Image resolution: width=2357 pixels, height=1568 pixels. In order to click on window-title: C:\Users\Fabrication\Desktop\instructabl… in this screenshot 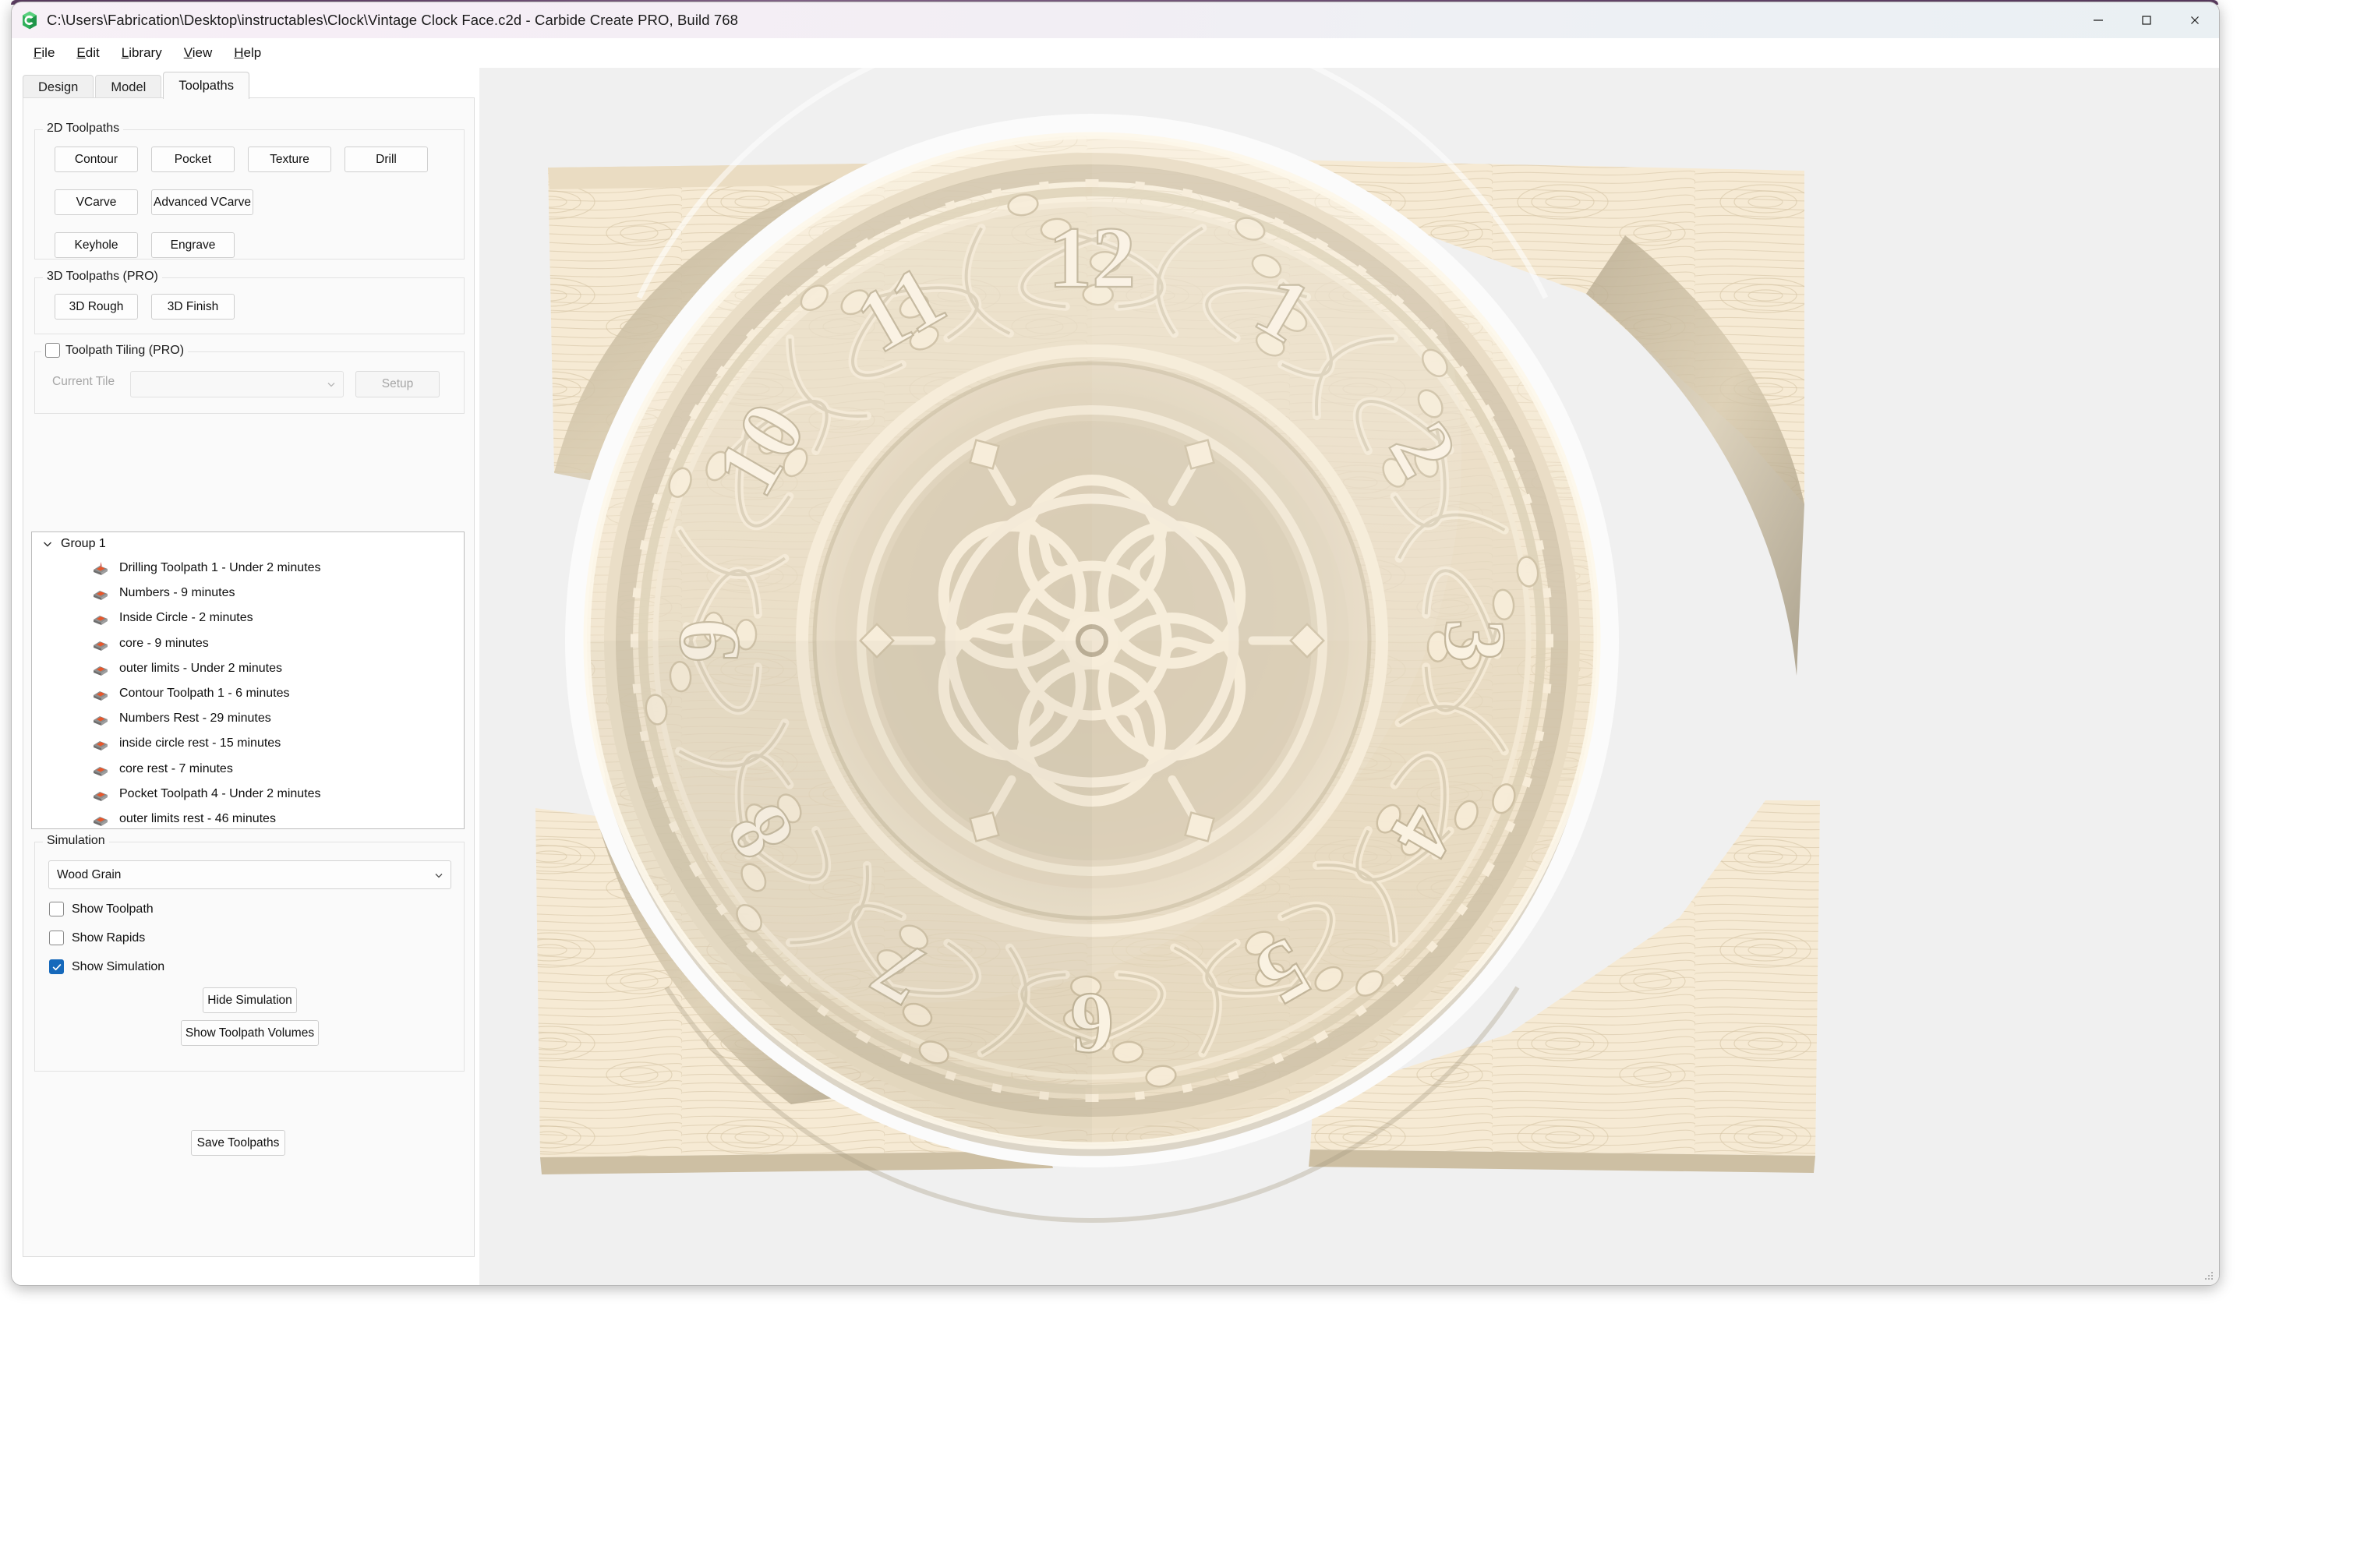, I will do `click(393, 20)`.